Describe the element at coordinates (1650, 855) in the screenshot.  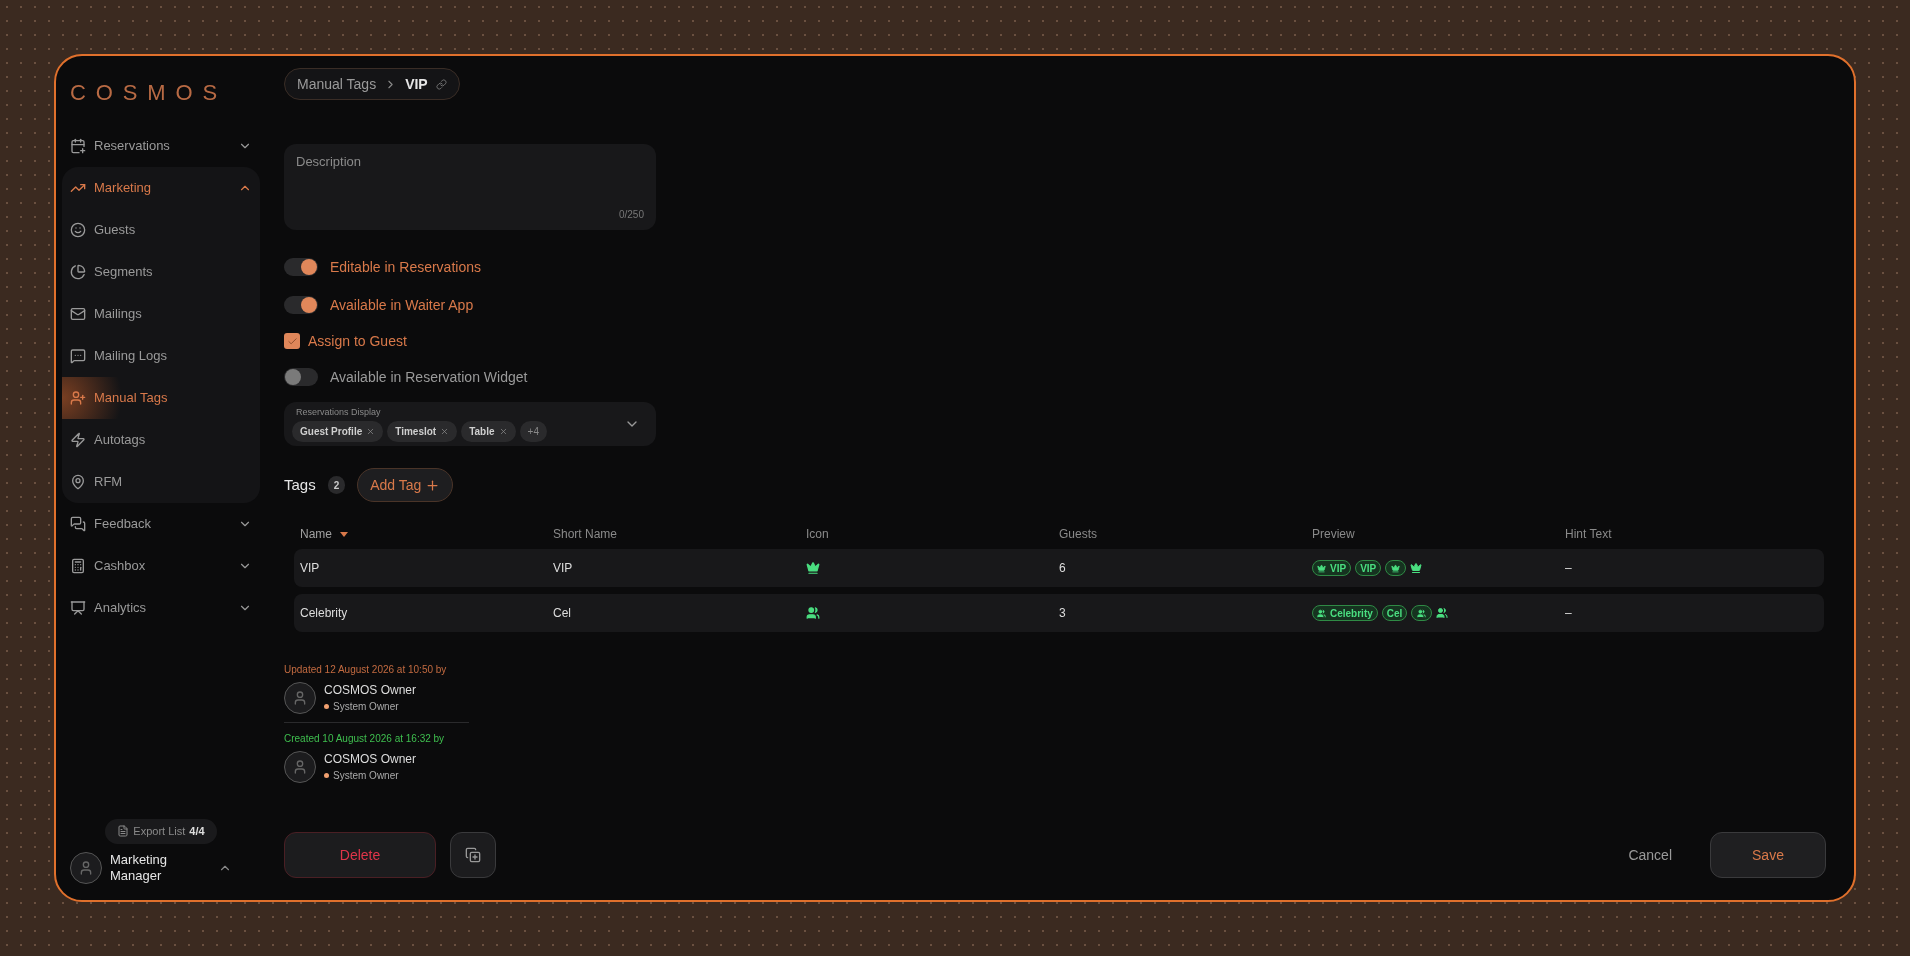
I see `cancel-button: Cancel` at that location.